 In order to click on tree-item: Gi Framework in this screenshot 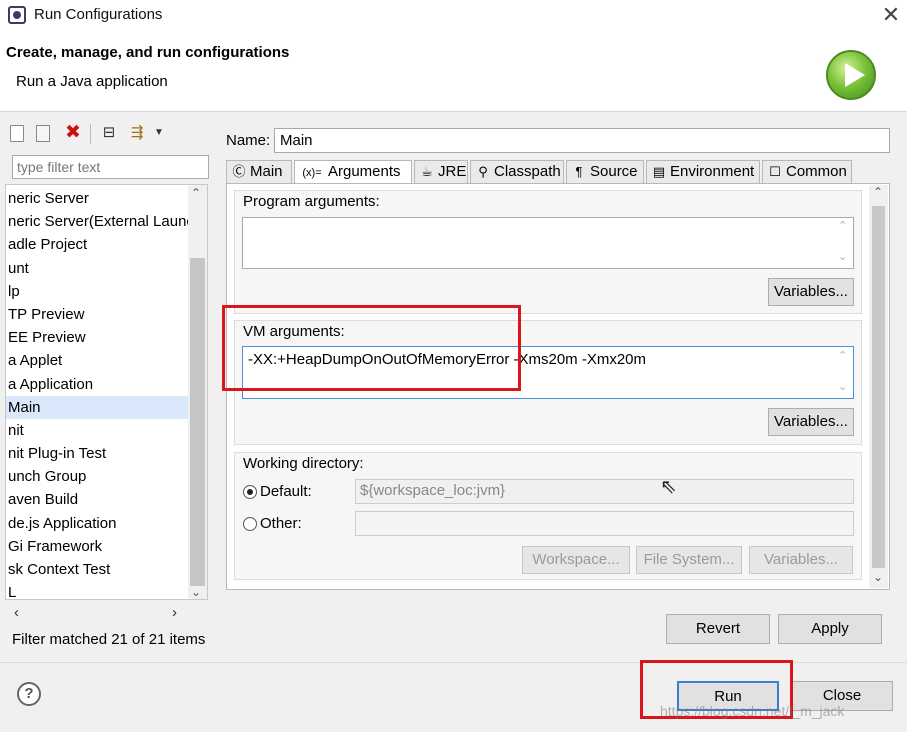, I will do `click(97, 546)`.